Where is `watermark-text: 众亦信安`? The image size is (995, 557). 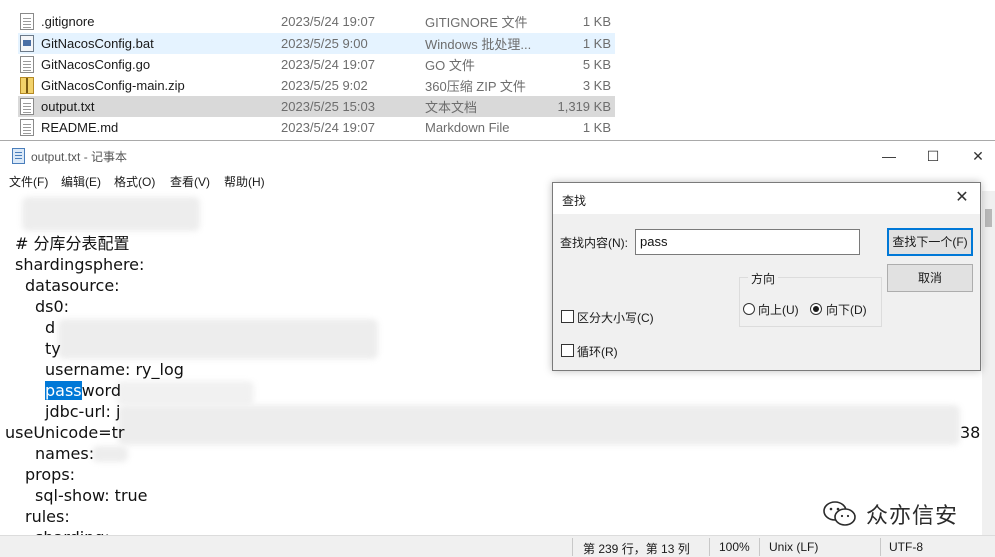 watermark-text: 众亦信安 is located at coordinates (912, 516).